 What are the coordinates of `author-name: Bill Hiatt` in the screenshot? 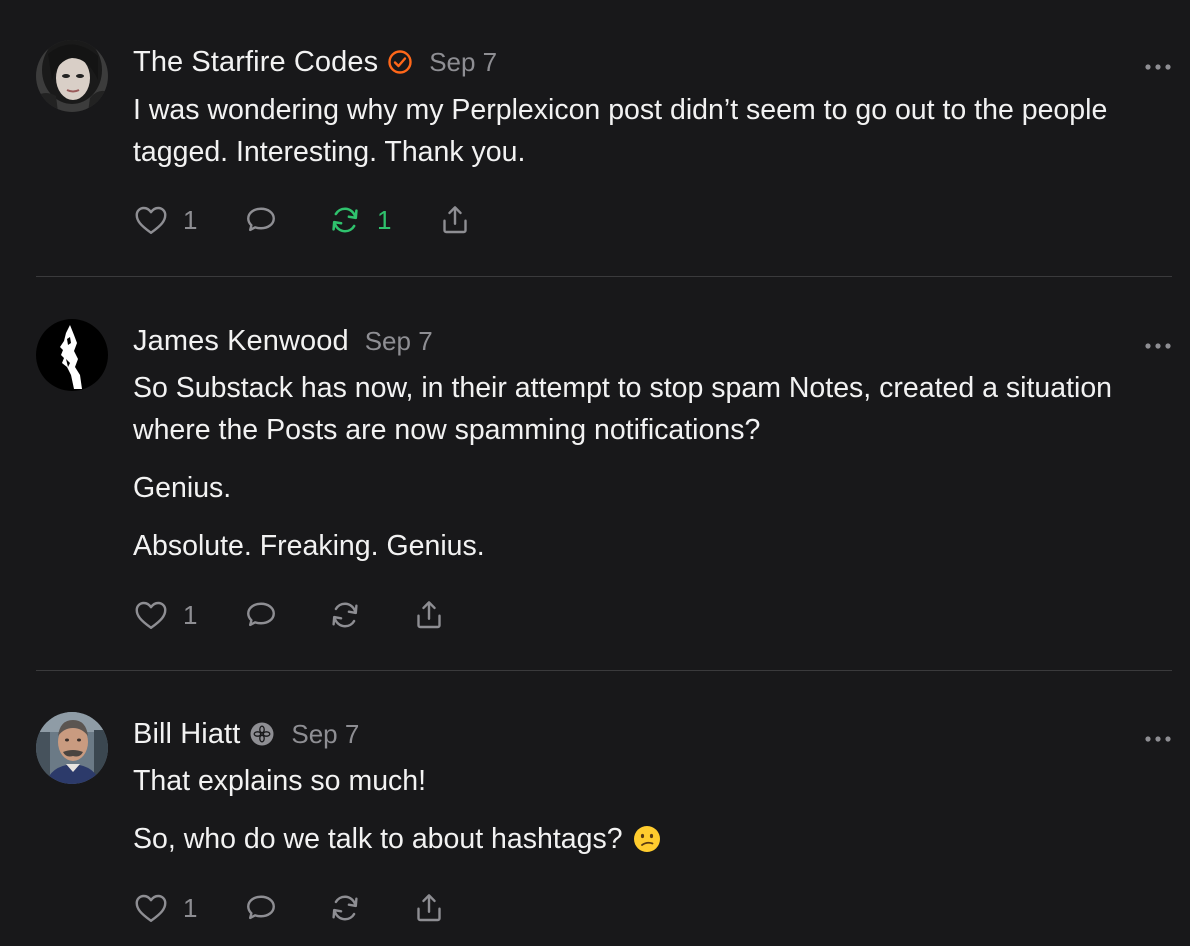 It's located at (186, 734).